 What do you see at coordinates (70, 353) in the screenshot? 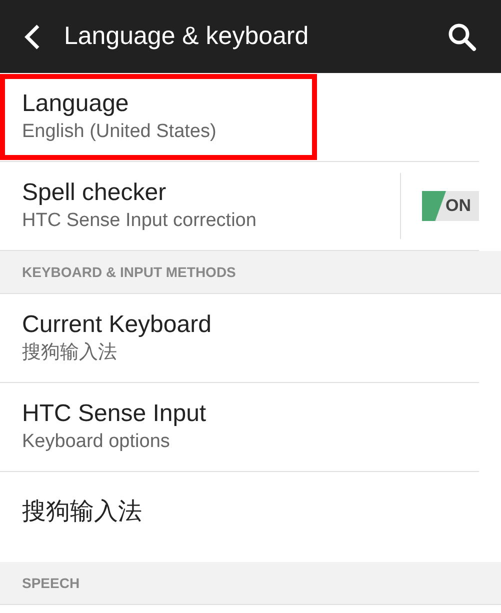
I see `item-subtitle: 搜狗输入法` at bounding box center [70, 353].